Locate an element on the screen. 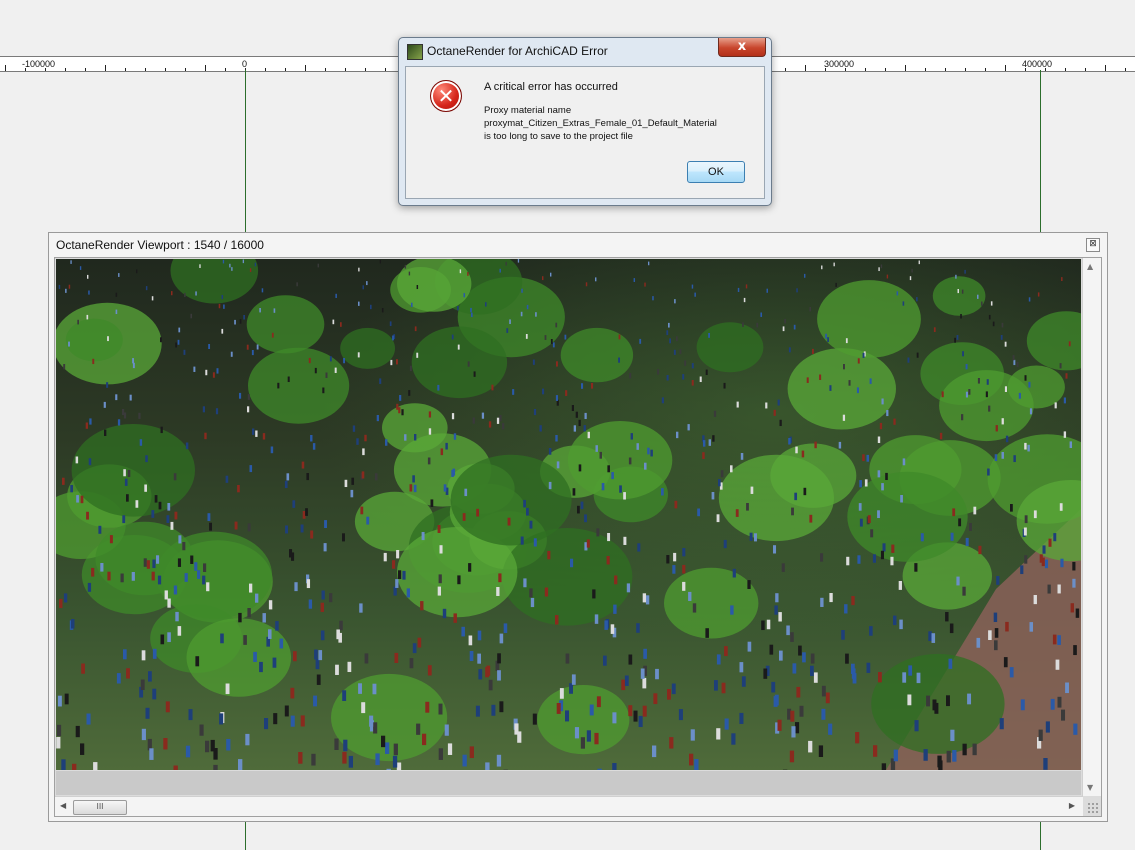 The height and width of the screenshot is (850, 1135). scroll-right-icon: ▶ is located at coordinates (1072, 805).